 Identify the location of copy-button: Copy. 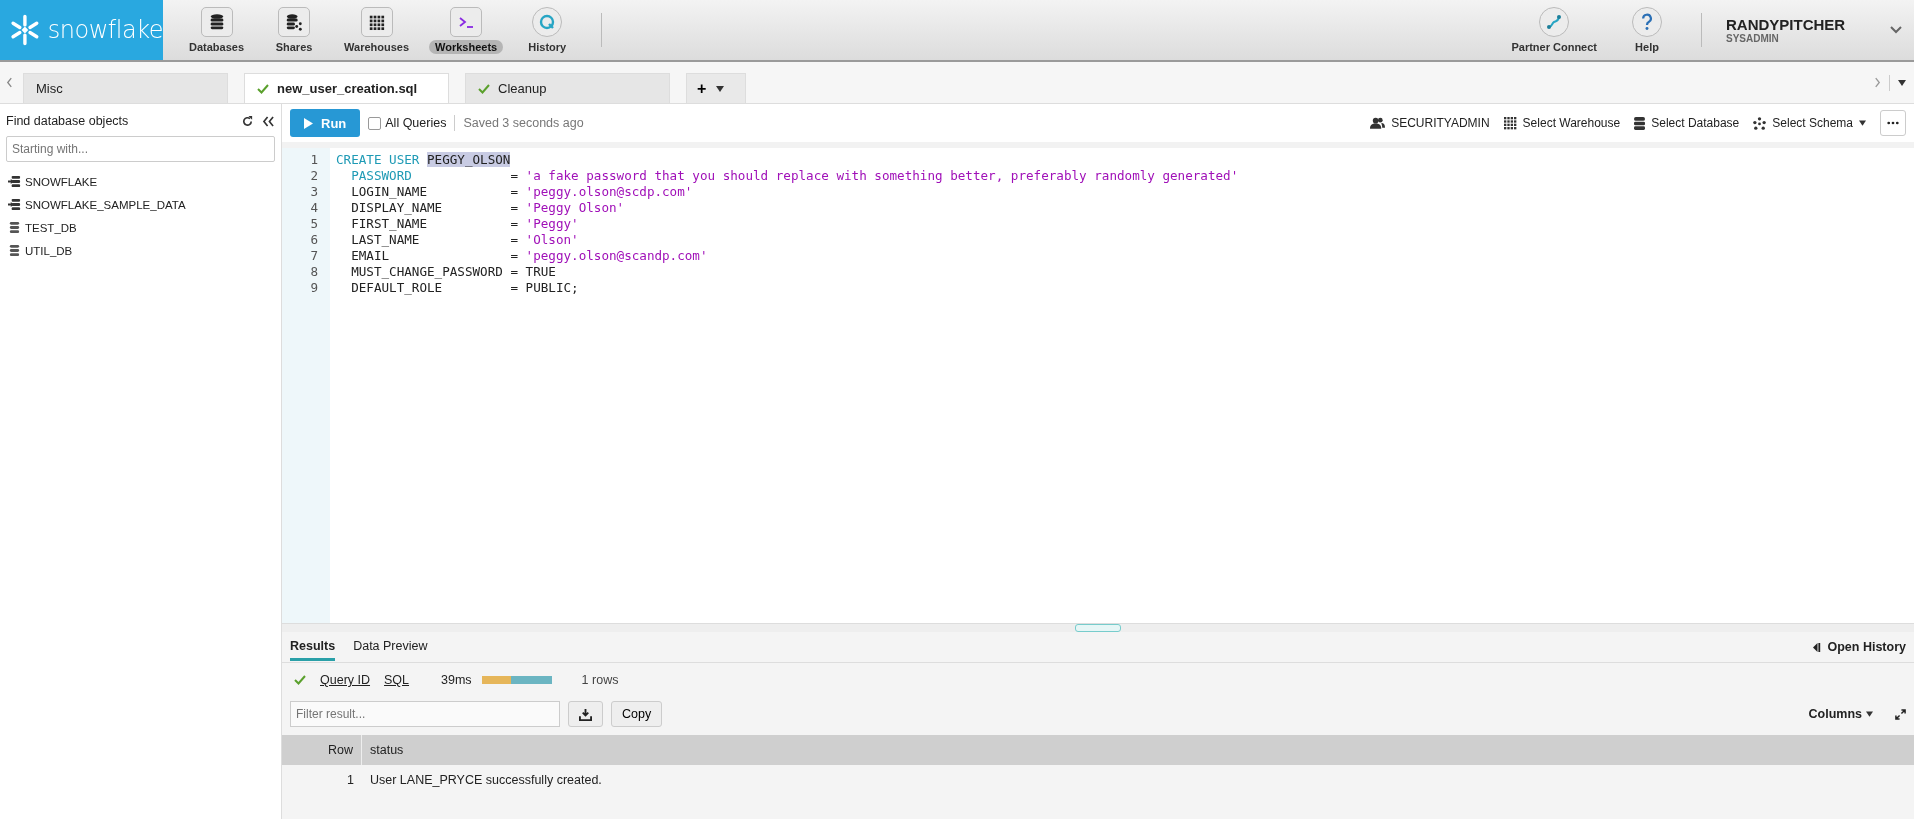
(637, 714).